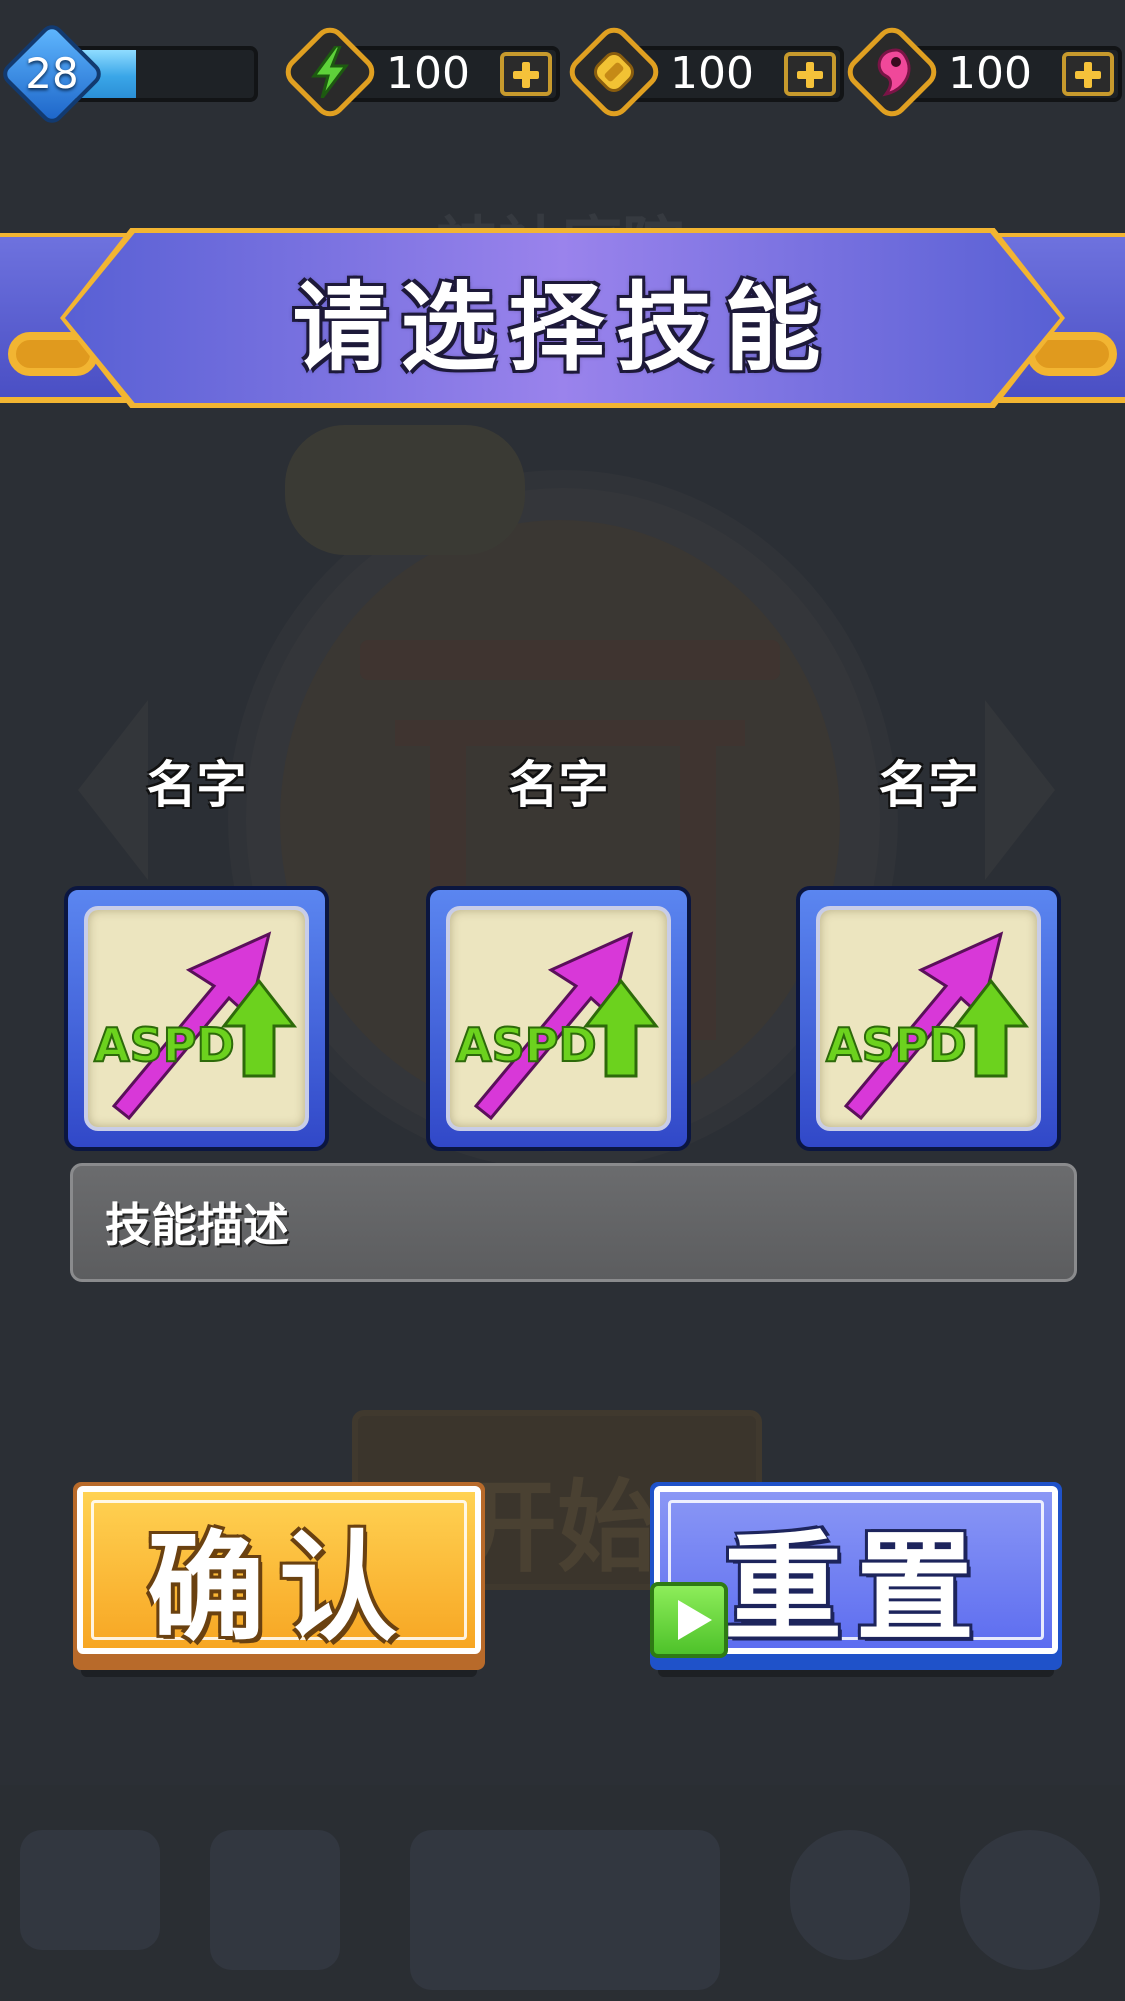 The height and width of the screenshot is (2001, 1125). I want to click on skill-option-3: 名字 ASPD, so click(928, 950).